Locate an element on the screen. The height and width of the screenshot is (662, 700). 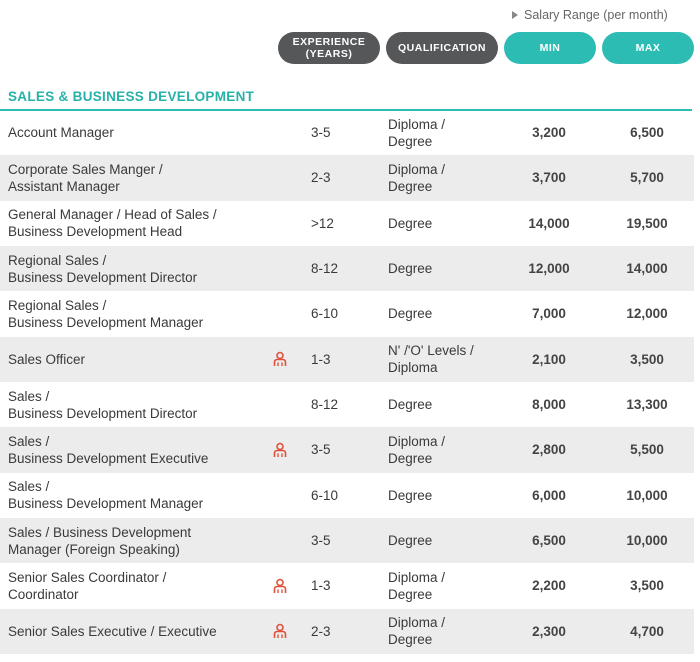
min-salary: 3,200 is located at coordinates (549, 133).